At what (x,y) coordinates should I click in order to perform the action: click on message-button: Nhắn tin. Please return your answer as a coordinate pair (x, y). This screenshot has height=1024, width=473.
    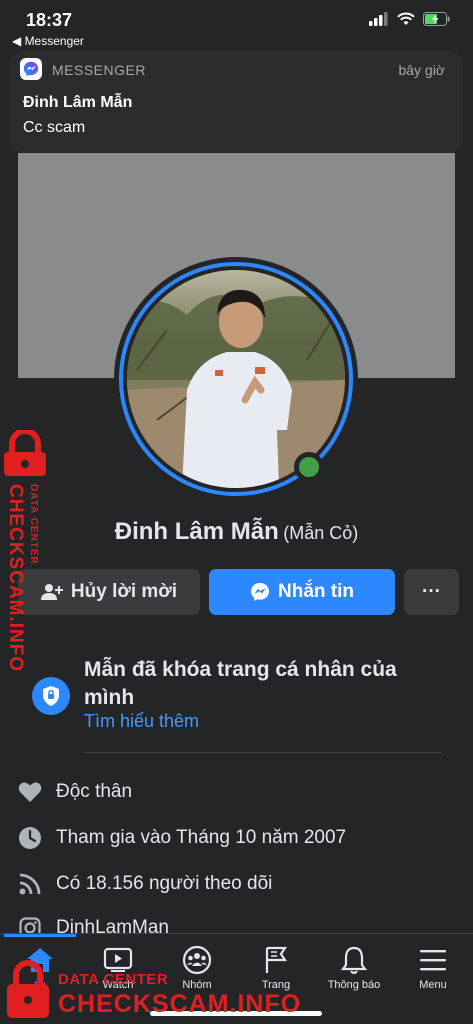
    Looking at the image, I should click on (302, 592).